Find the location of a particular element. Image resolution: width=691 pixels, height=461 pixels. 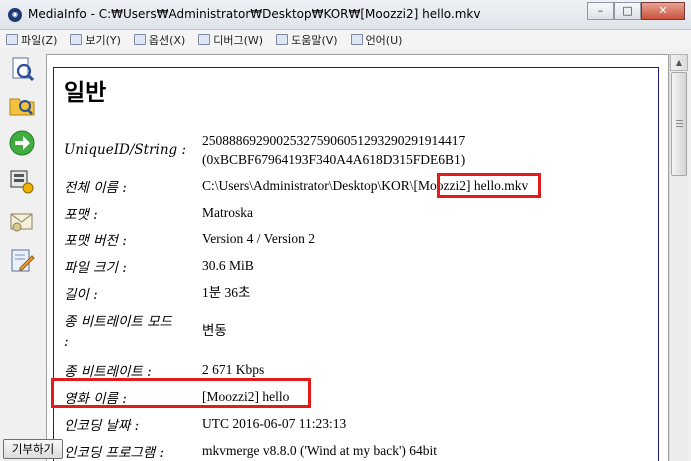

menu-view: 보기(Y) is located at coordinates (95, 40).